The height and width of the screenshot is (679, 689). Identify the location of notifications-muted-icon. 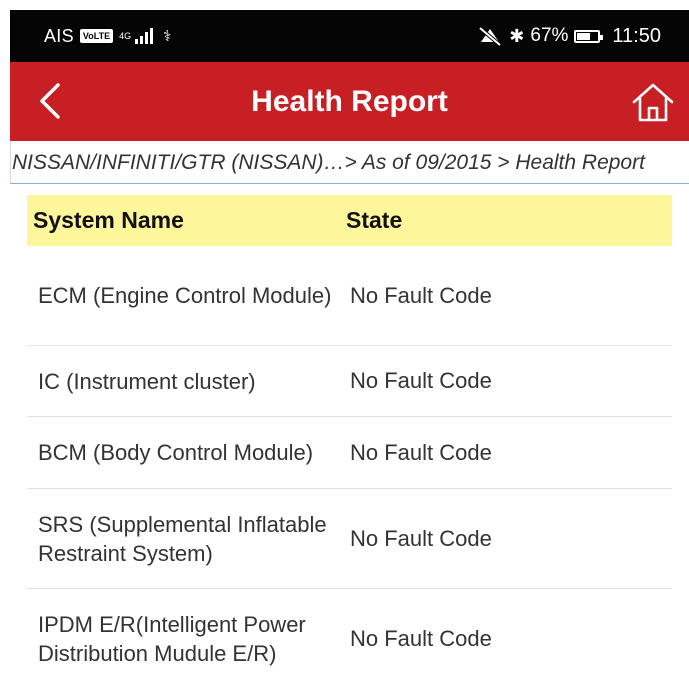
(490, 36).